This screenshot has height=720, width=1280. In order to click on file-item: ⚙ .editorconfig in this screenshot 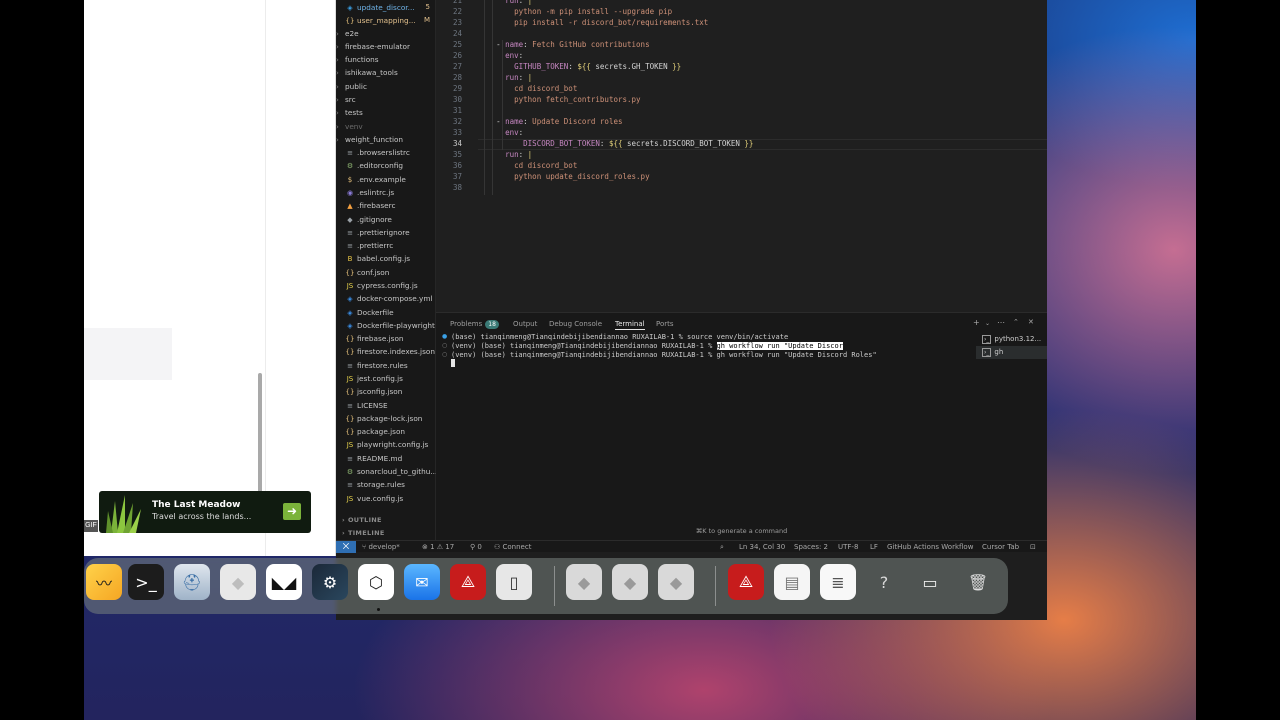, I will do `click(386, 165)`.